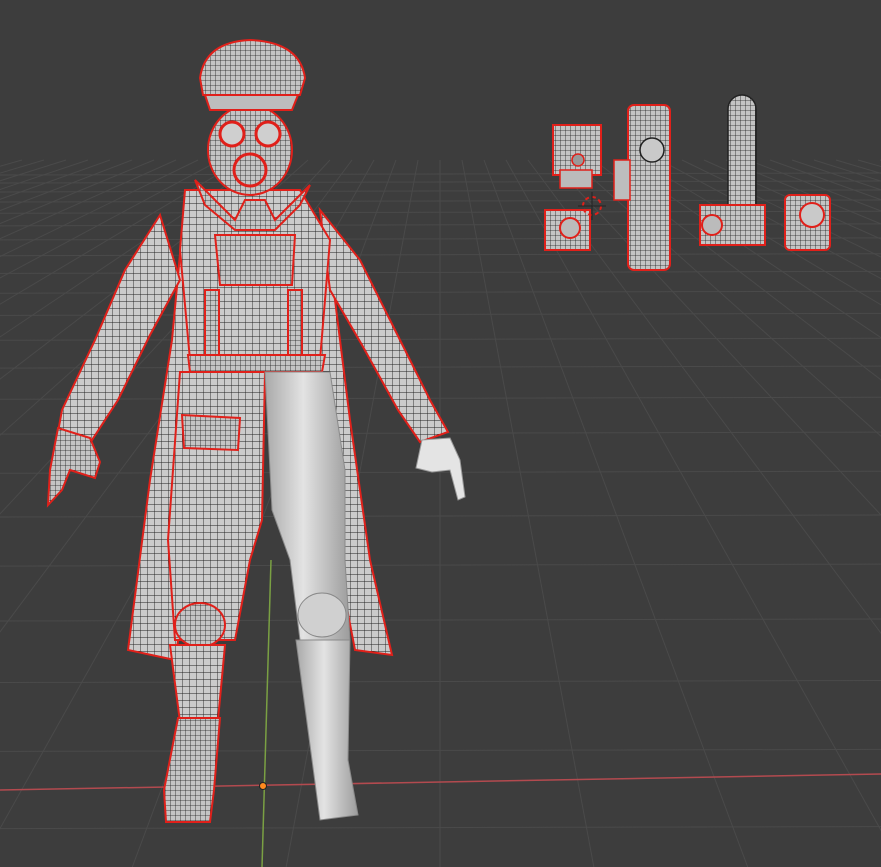 Image resolution: width=881 pixels, height=867 pixels. What do you see at coordinates (577, 156) in the screenshot?
I see `lantern-prop` at bounding box center [577, 156].